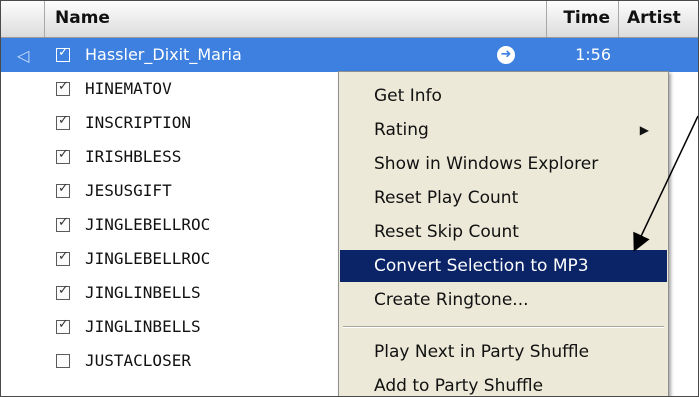 The width and height of the screenshot is (699, 397). Describe the element at coordinates (665, 183) in the screenshot. I see `annotation-arrow` at that location.